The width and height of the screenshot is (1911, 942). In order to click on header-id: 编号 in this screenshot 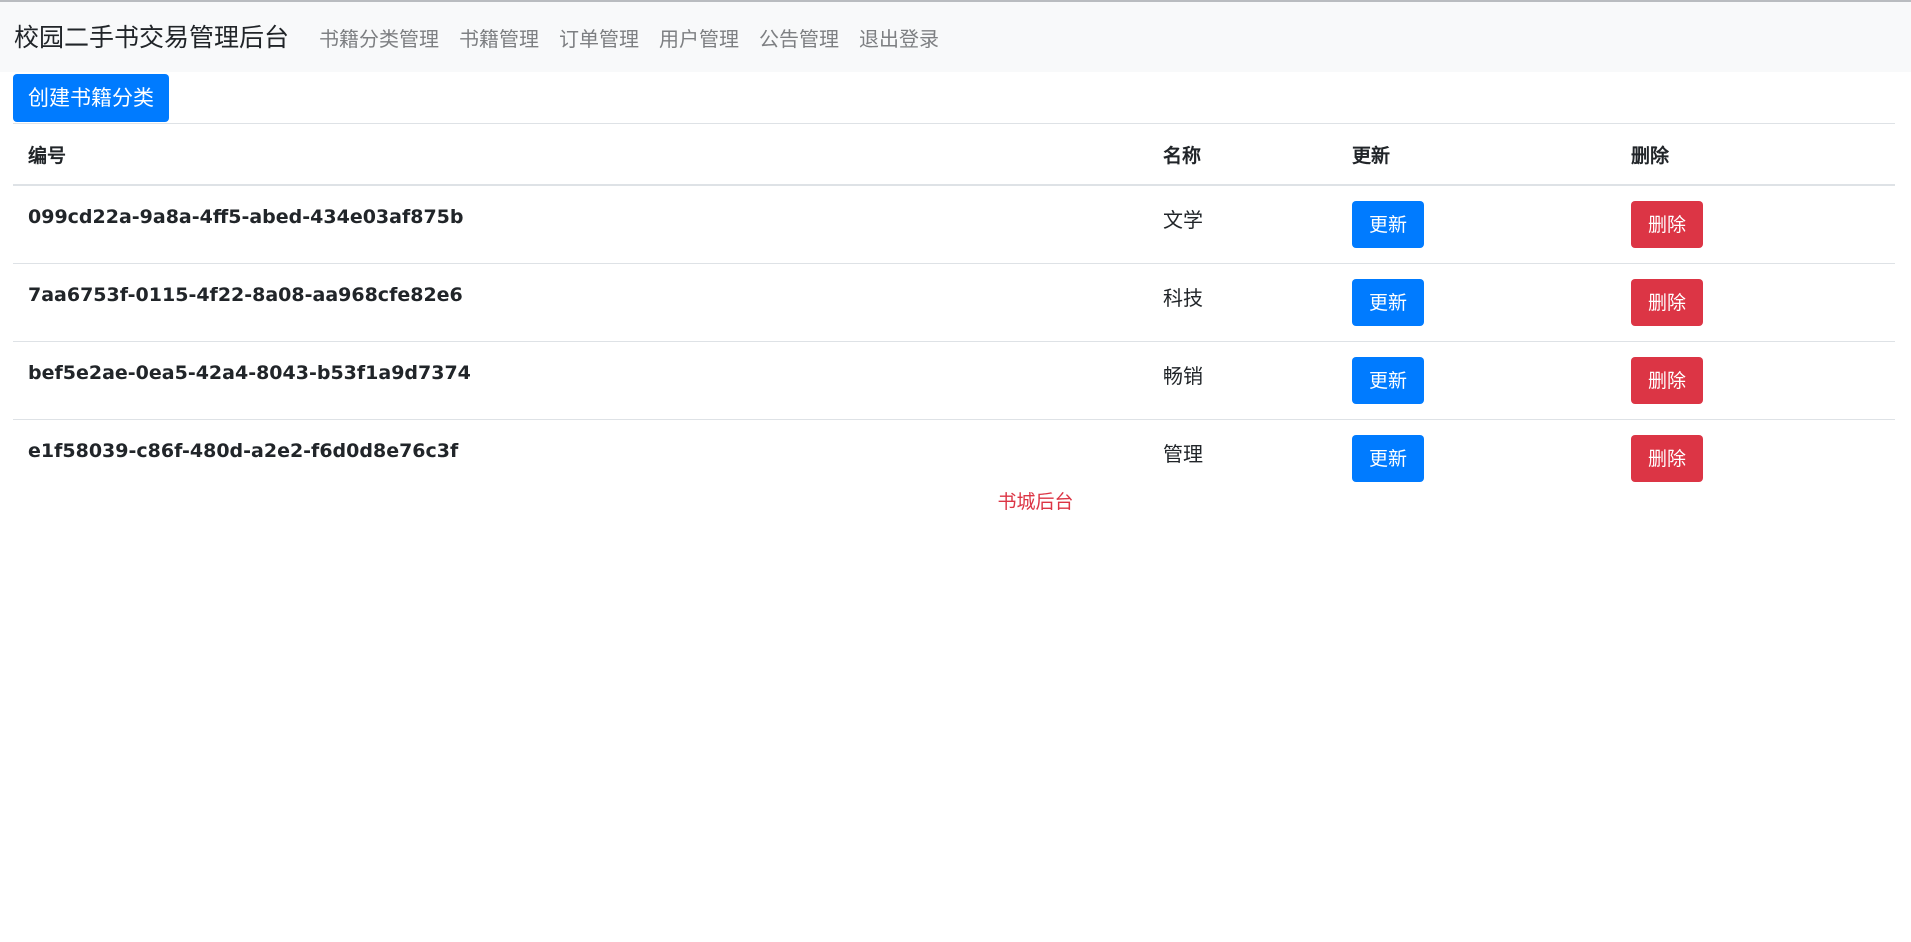, I will do `click(580, 155)`.